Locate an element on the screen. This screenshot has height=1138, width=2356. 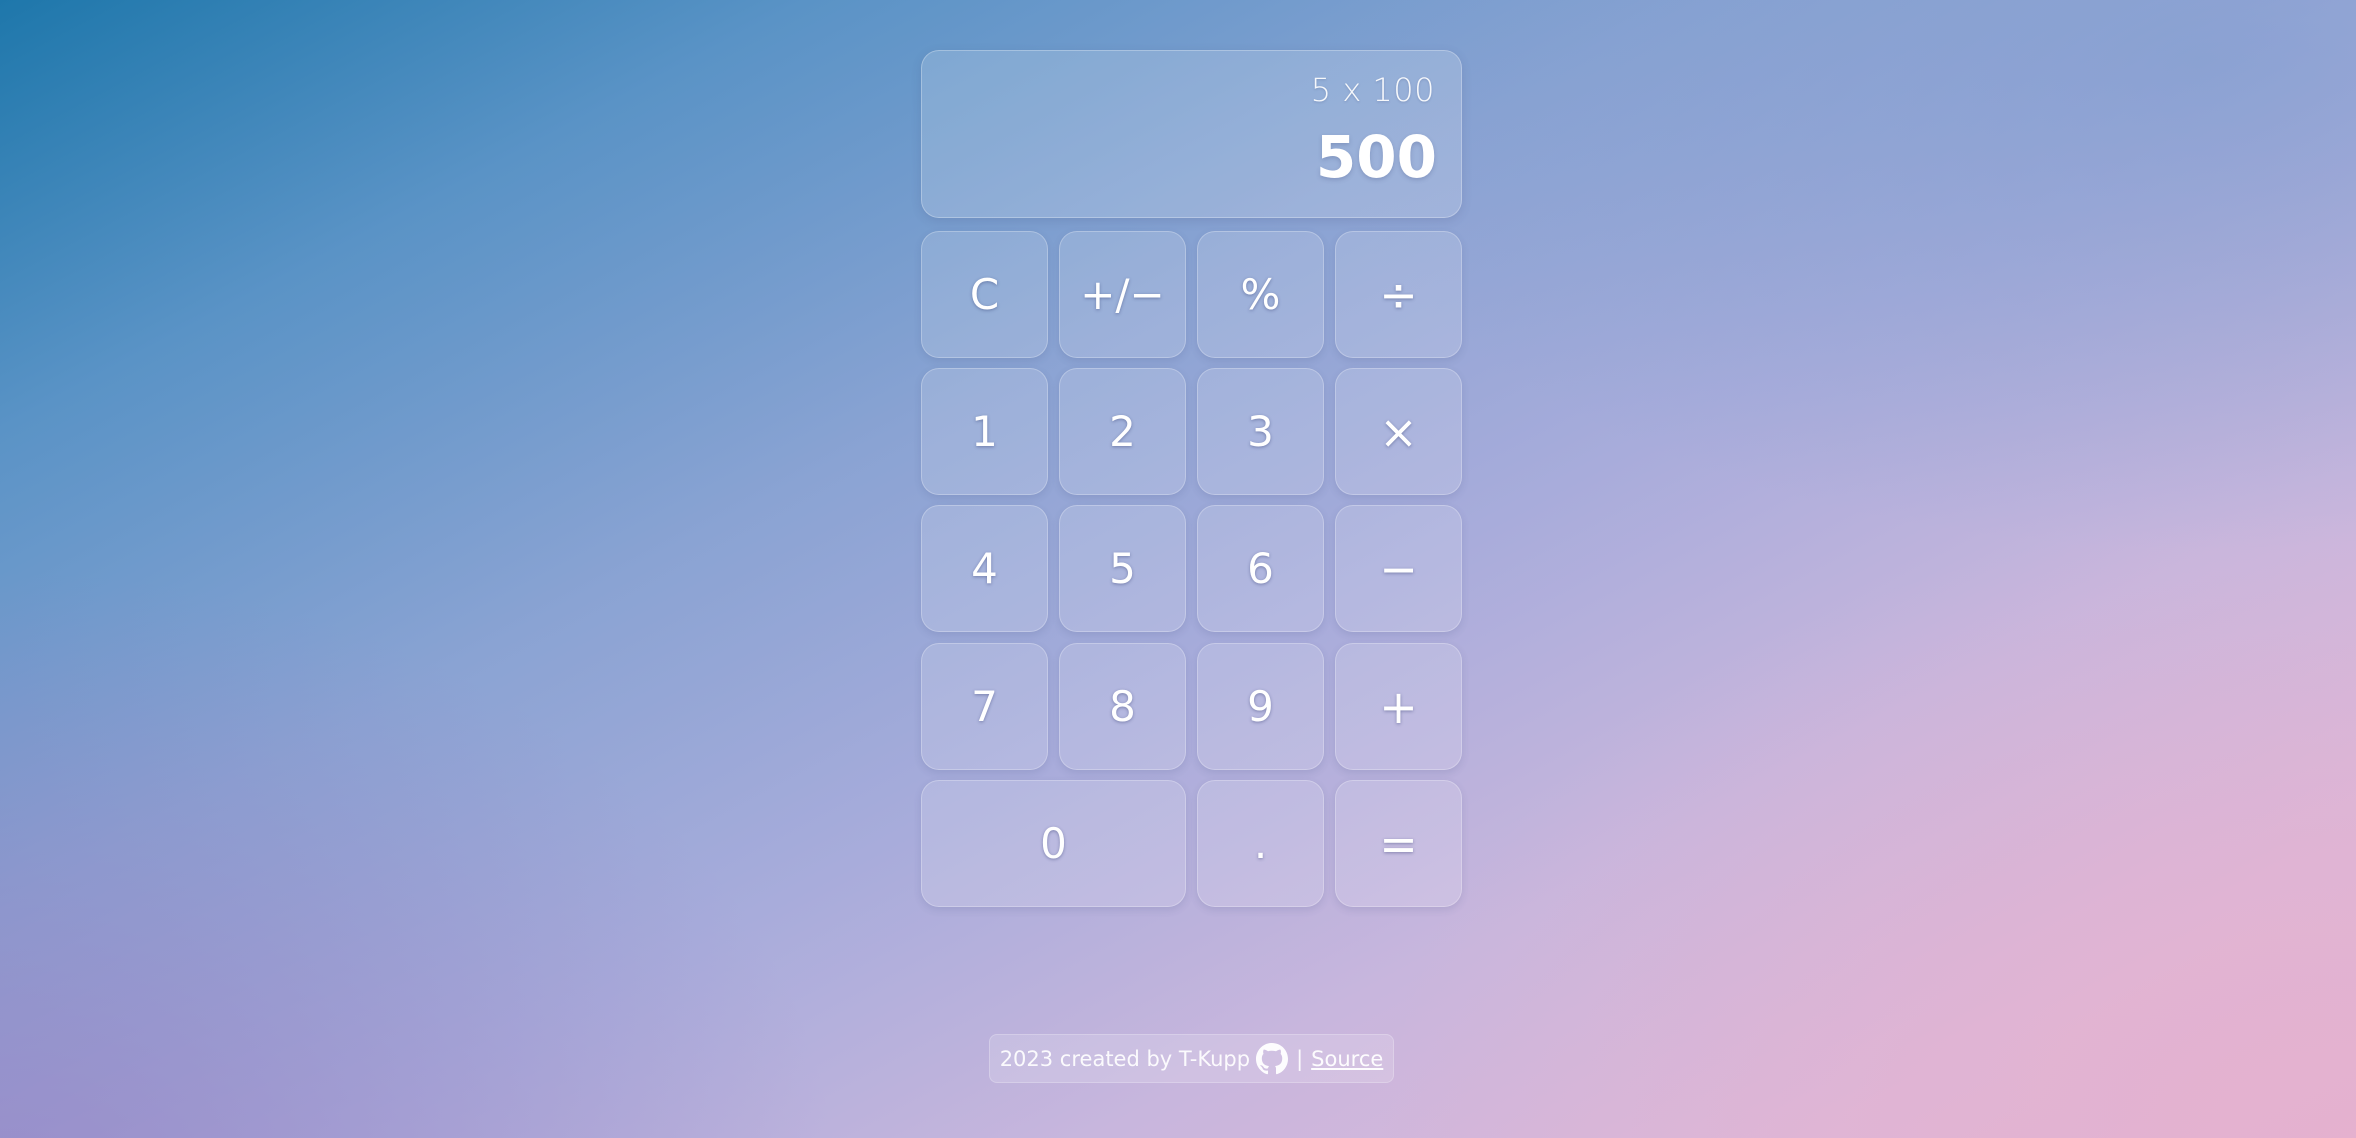
result-text: 500 is located at coordinates (1376, 157).